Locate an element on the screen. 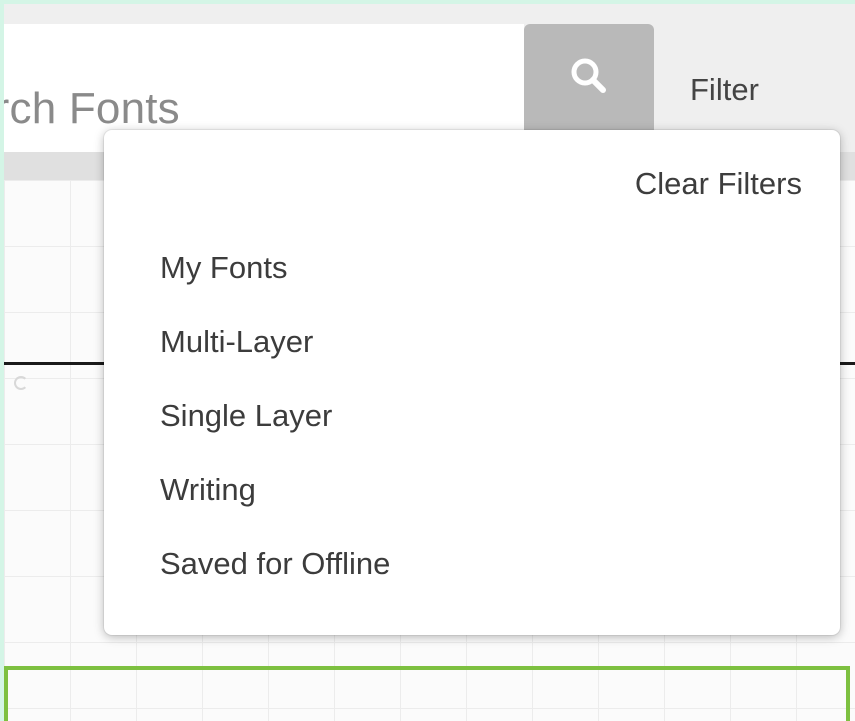  filter-option-saved-for-offline: Saved for Offline is located at coordinates (275, 581).